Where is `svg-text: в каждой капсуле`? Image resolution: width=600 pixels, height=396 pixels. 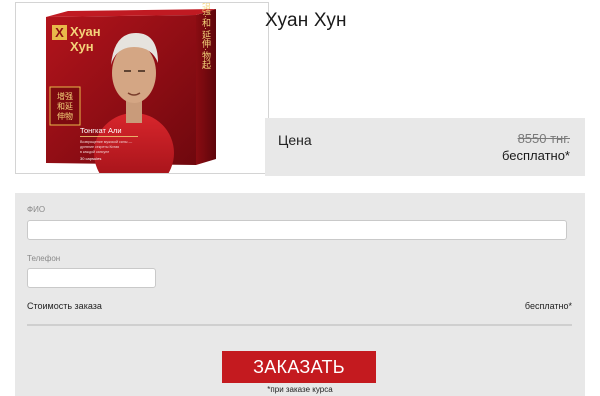
svg-text: в каждой капсуле is located at coordinates (94, 152).